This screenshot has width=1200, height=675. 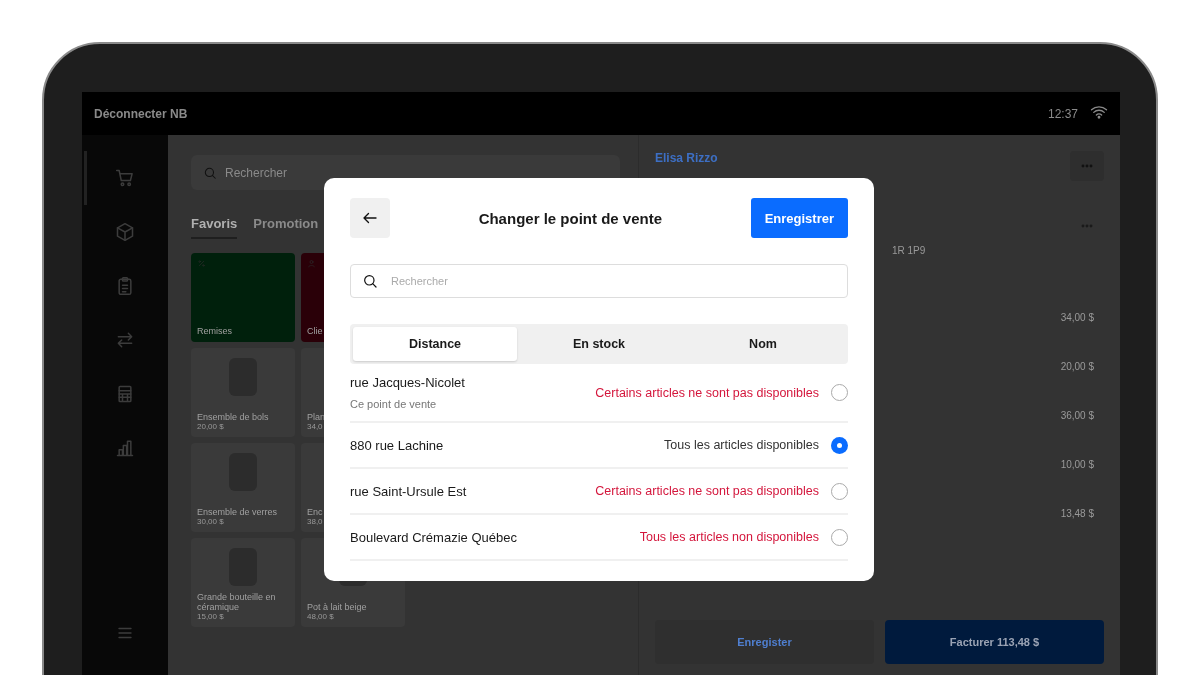 I want to click on box-icon, so click(x=125, y=232).